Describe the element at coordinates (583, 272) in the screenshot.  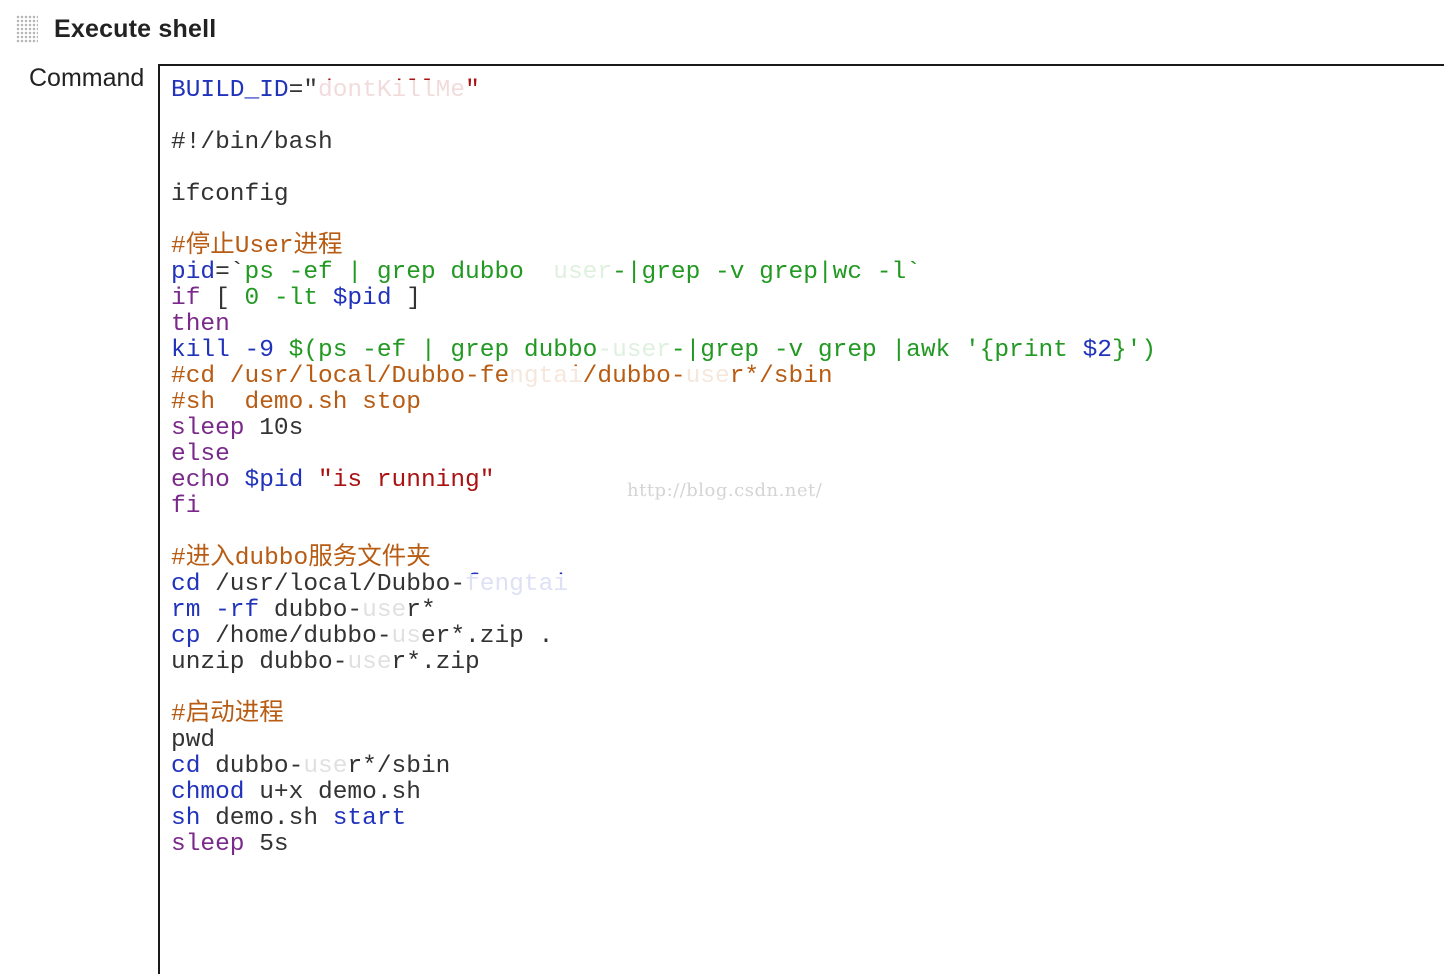
I see `redacted-token: user` at that location.